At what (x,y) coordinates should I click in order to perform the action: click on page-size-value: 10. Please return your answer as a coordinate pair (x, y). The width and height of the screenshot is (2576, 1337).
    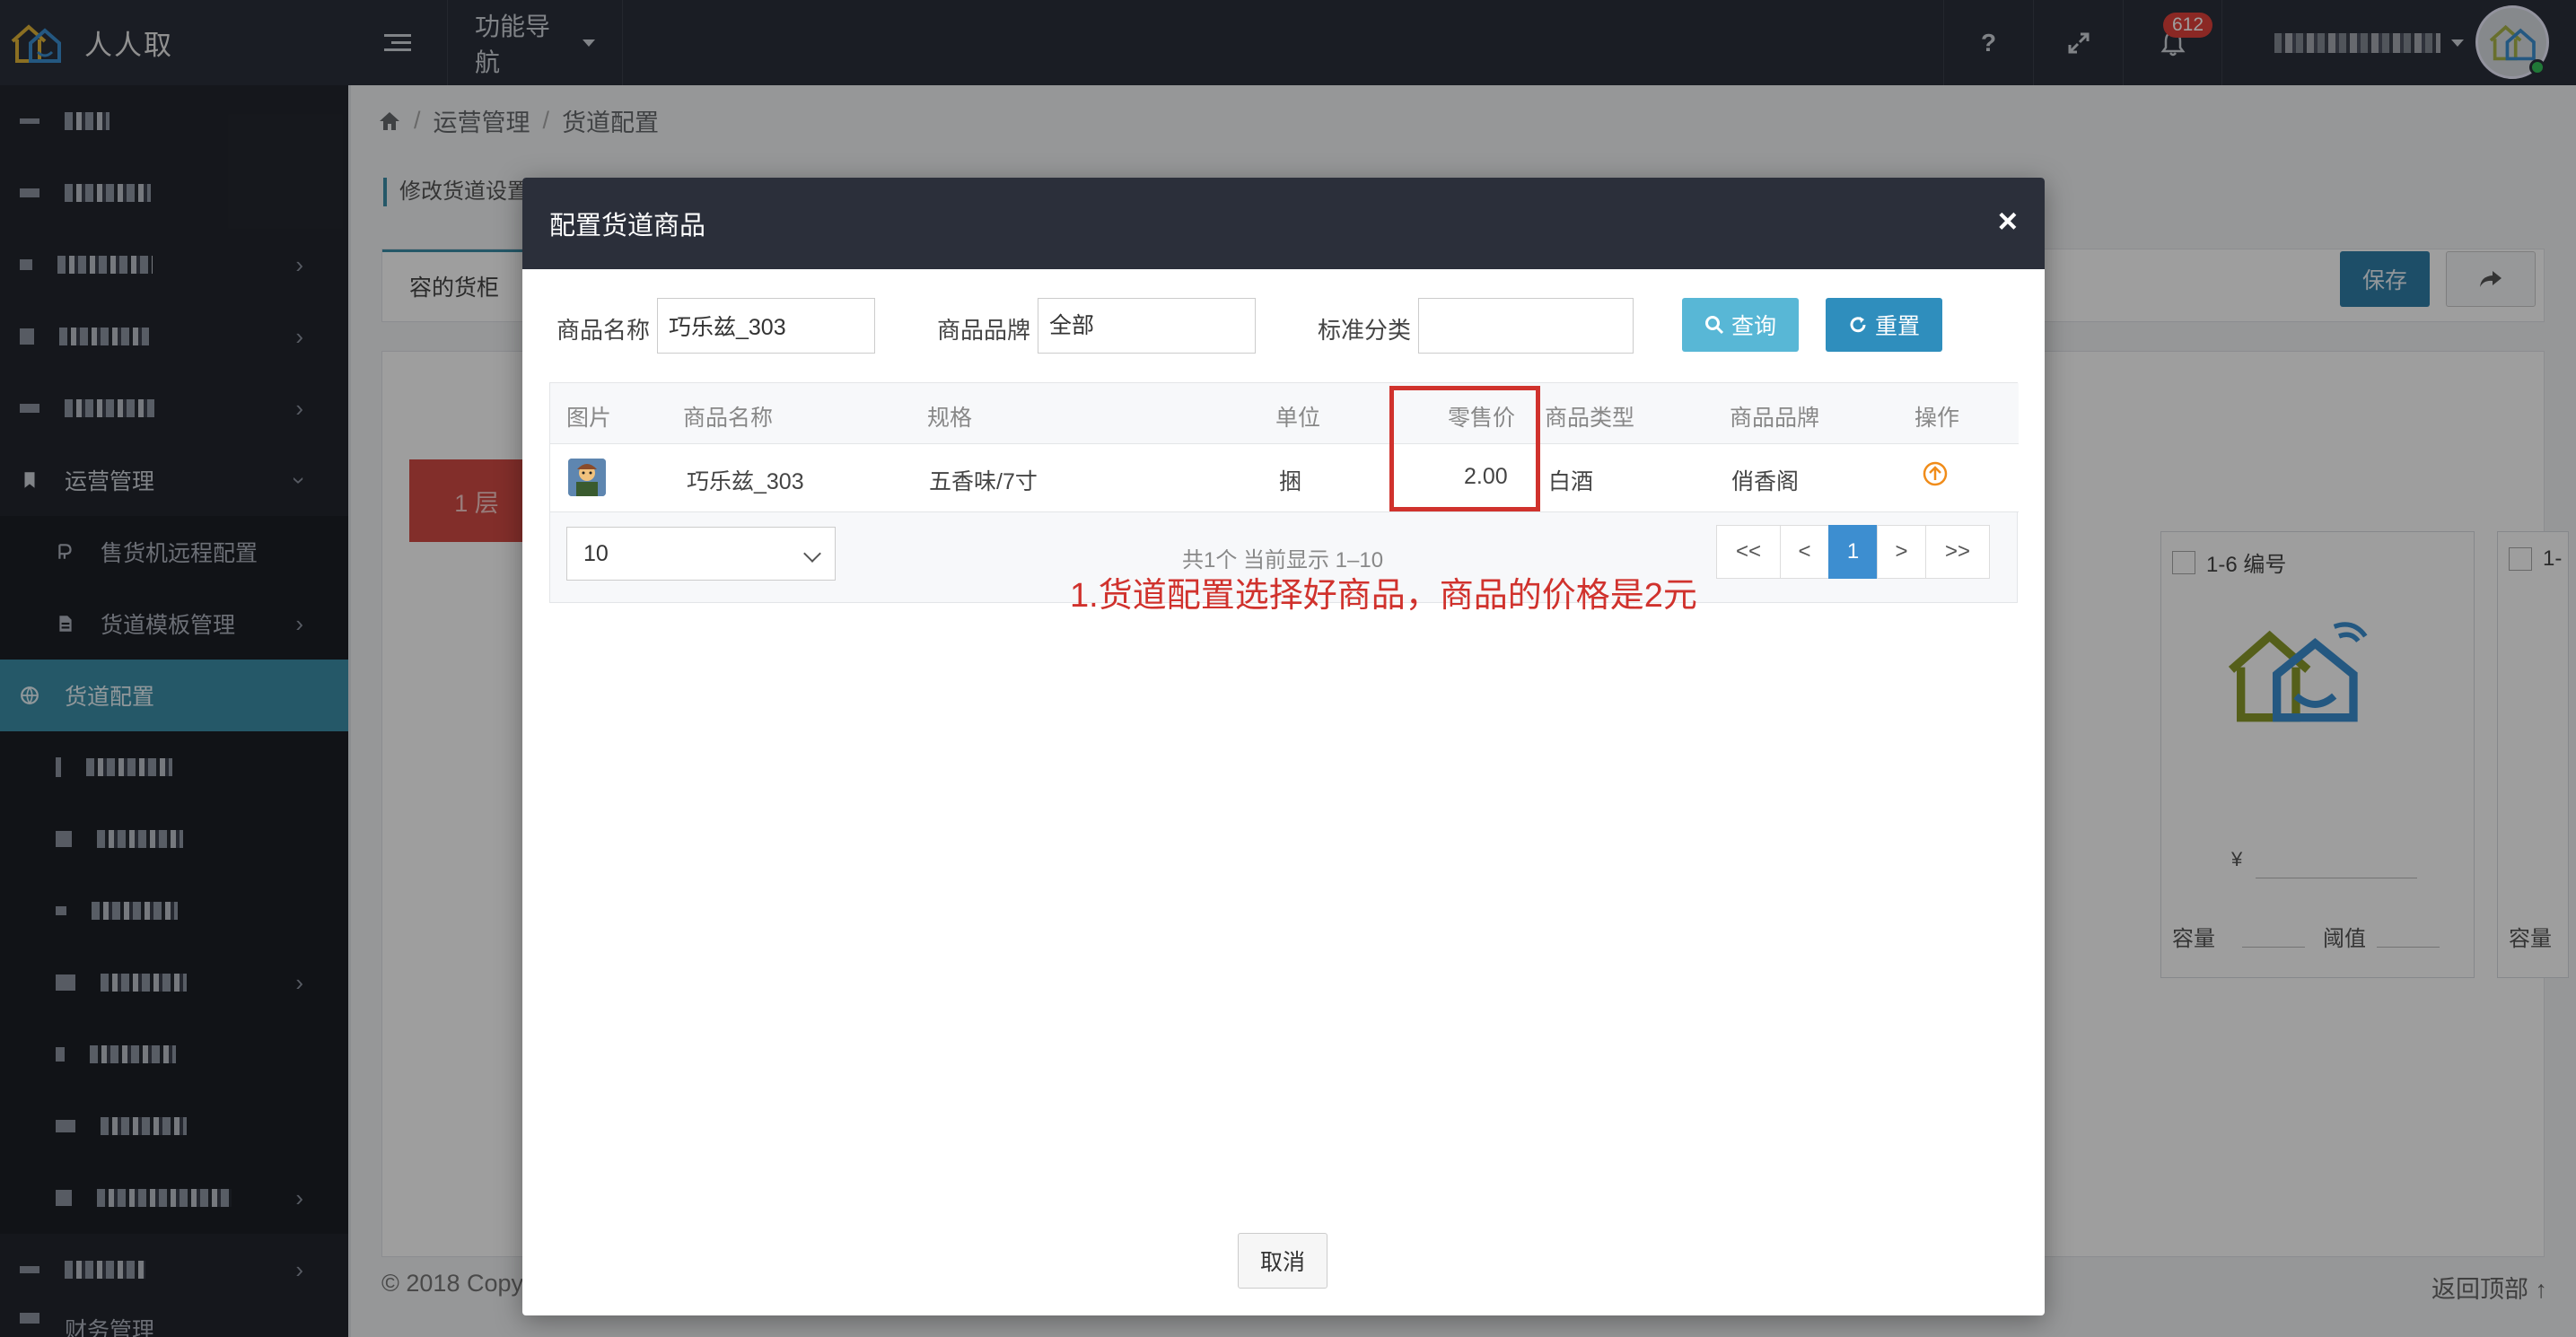
    Looking at the image, I should click on (596, 553).